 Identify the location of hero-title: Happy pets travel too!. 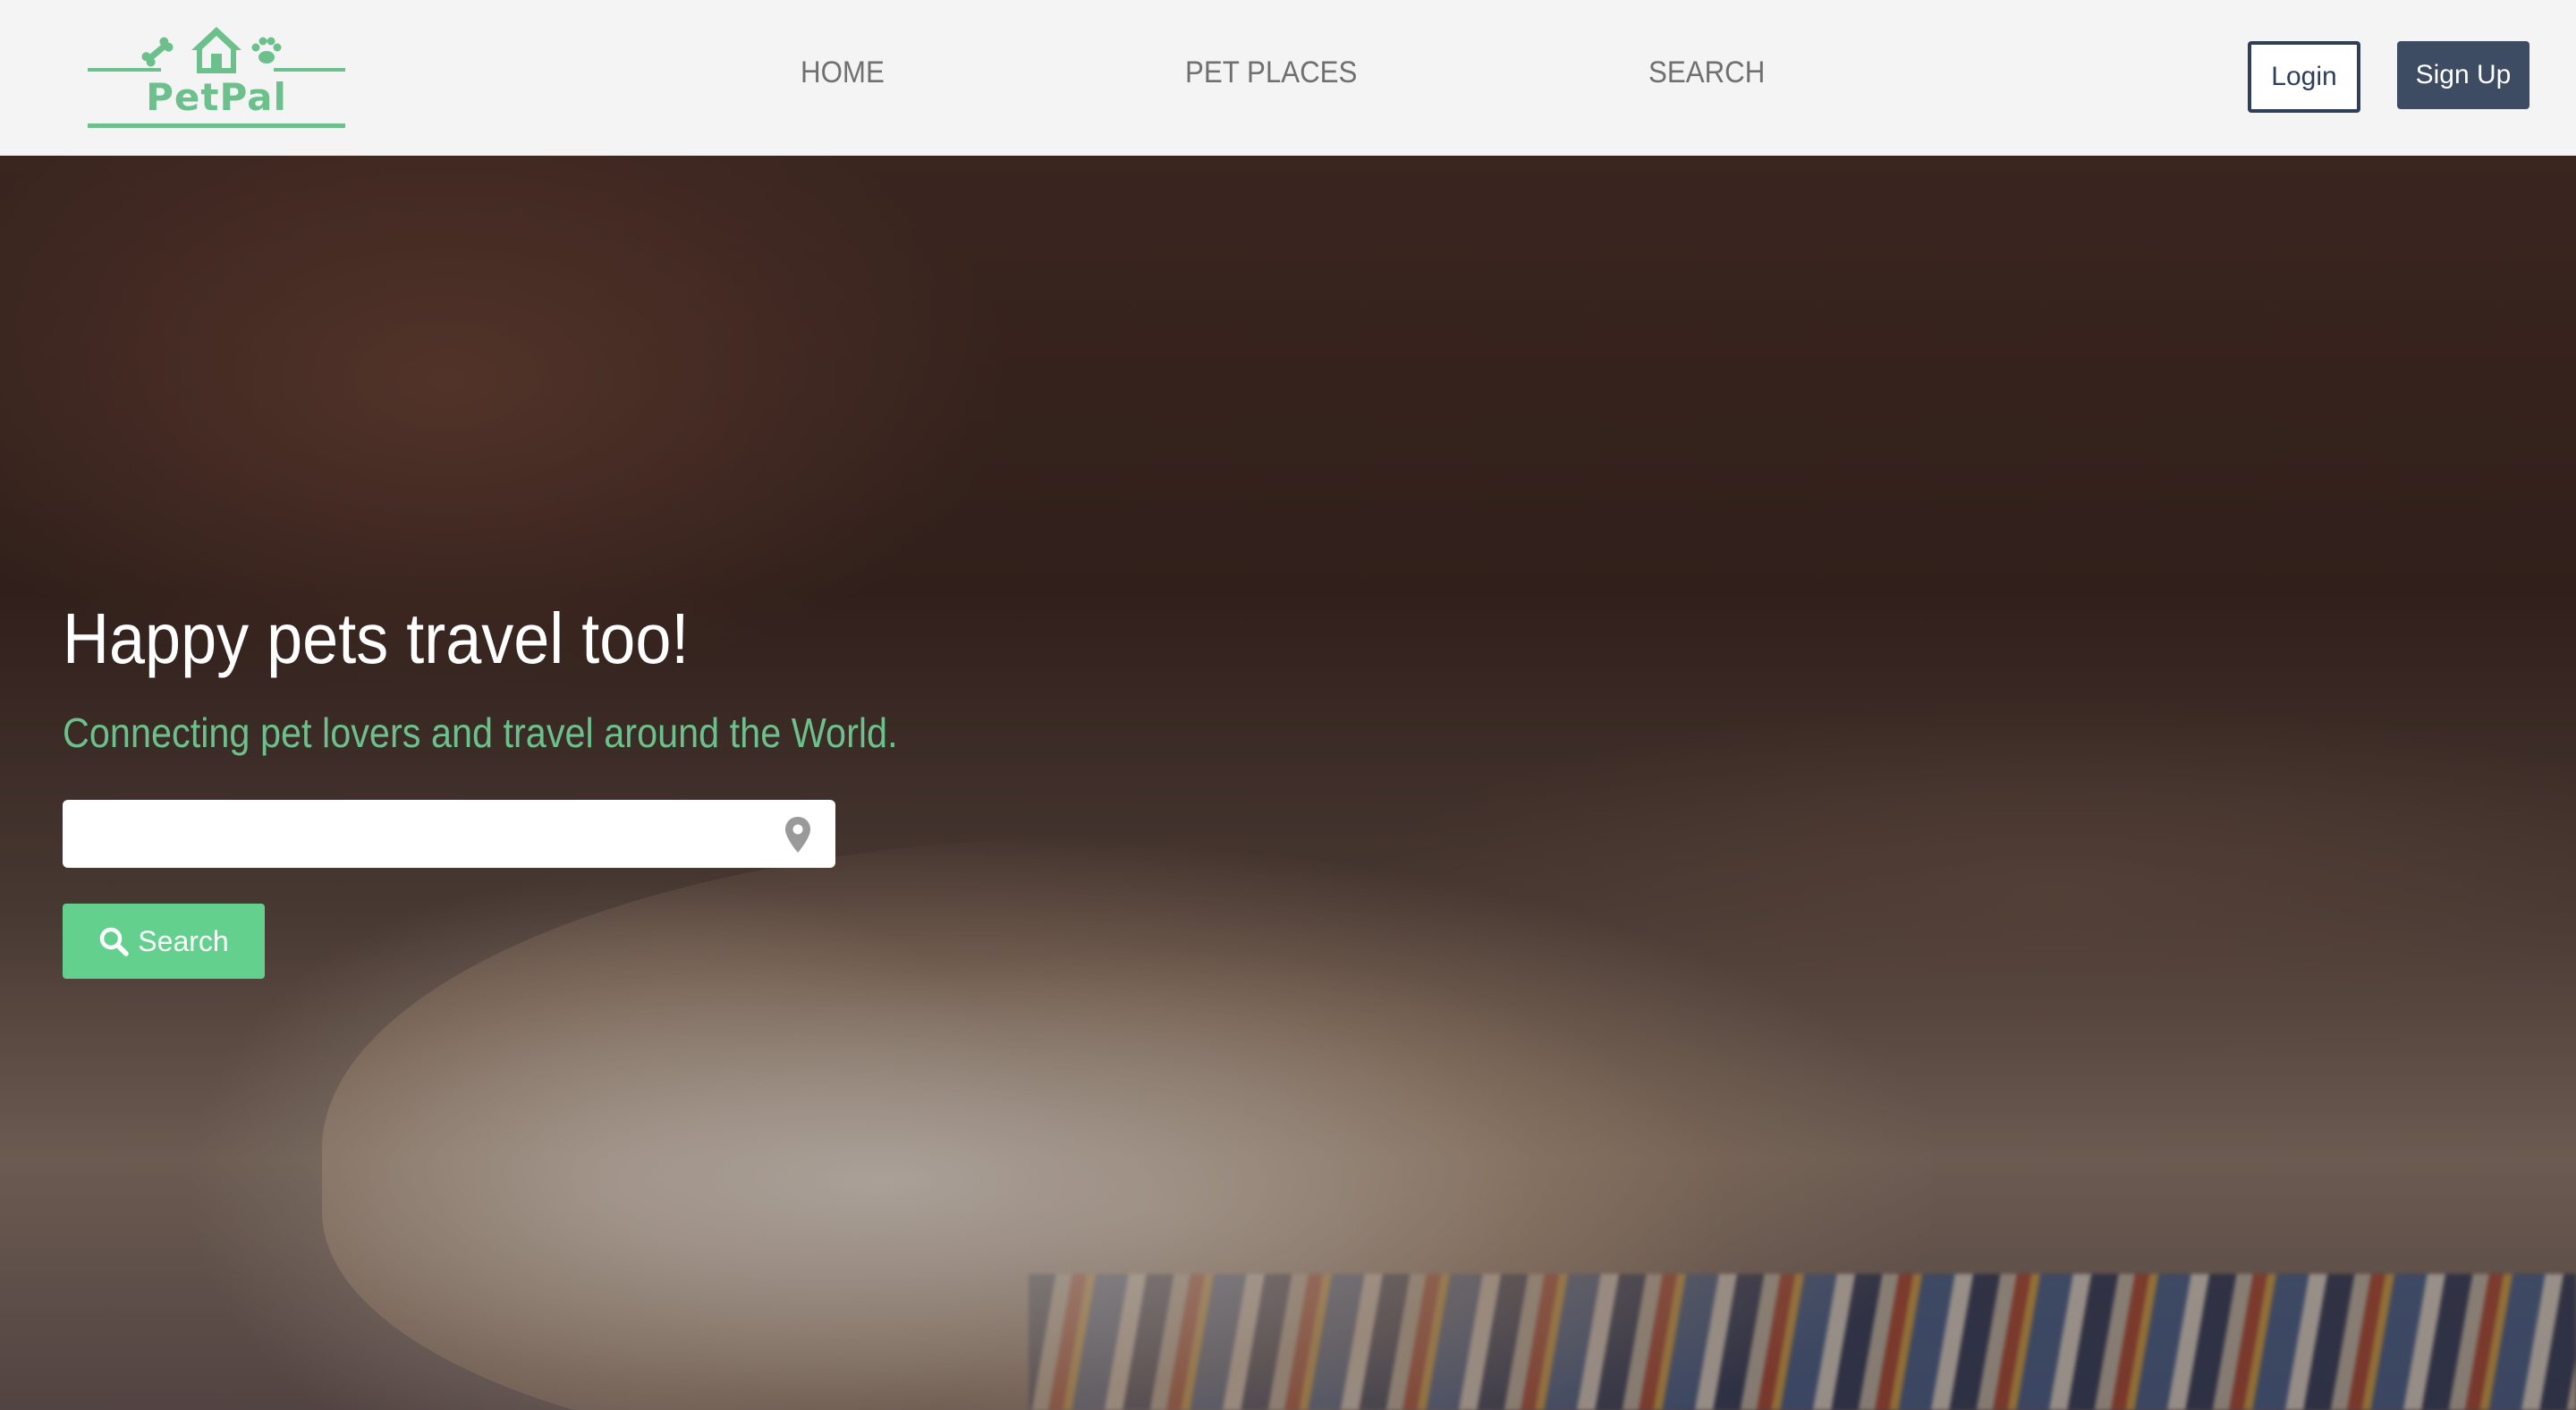
(376, 639).